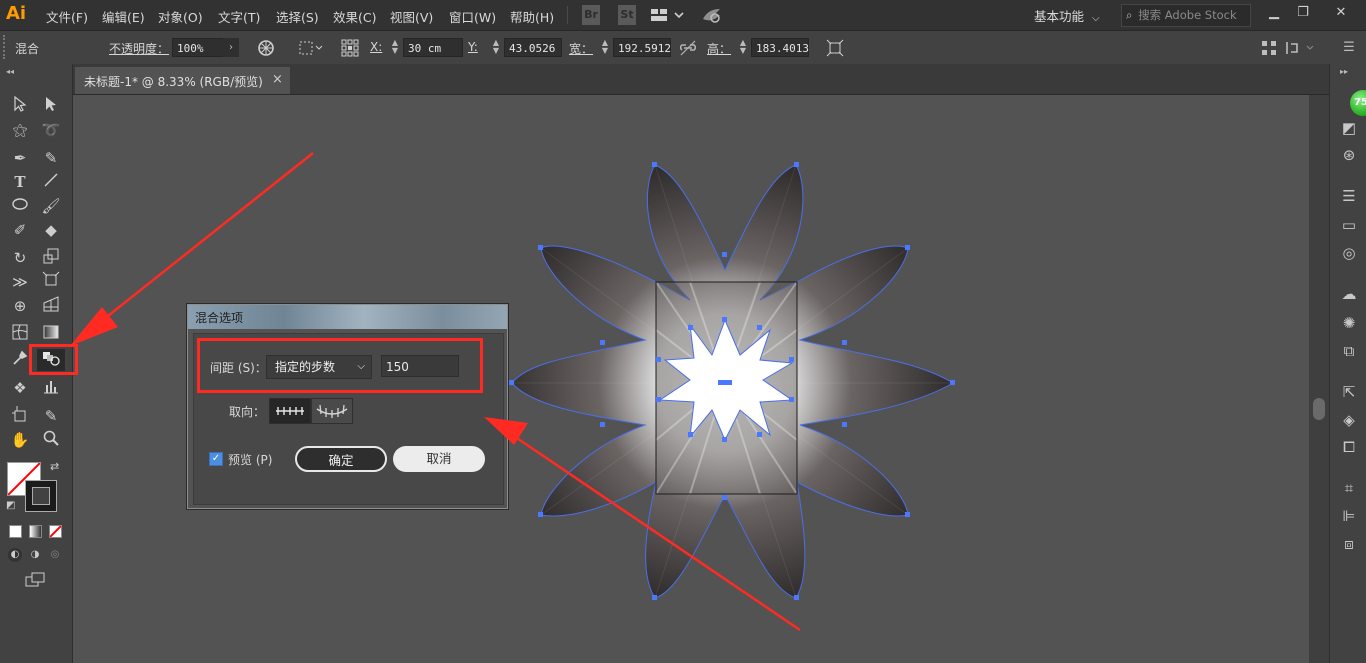  I want to click on libraries-icon: ⊛, so click(1349, 155).